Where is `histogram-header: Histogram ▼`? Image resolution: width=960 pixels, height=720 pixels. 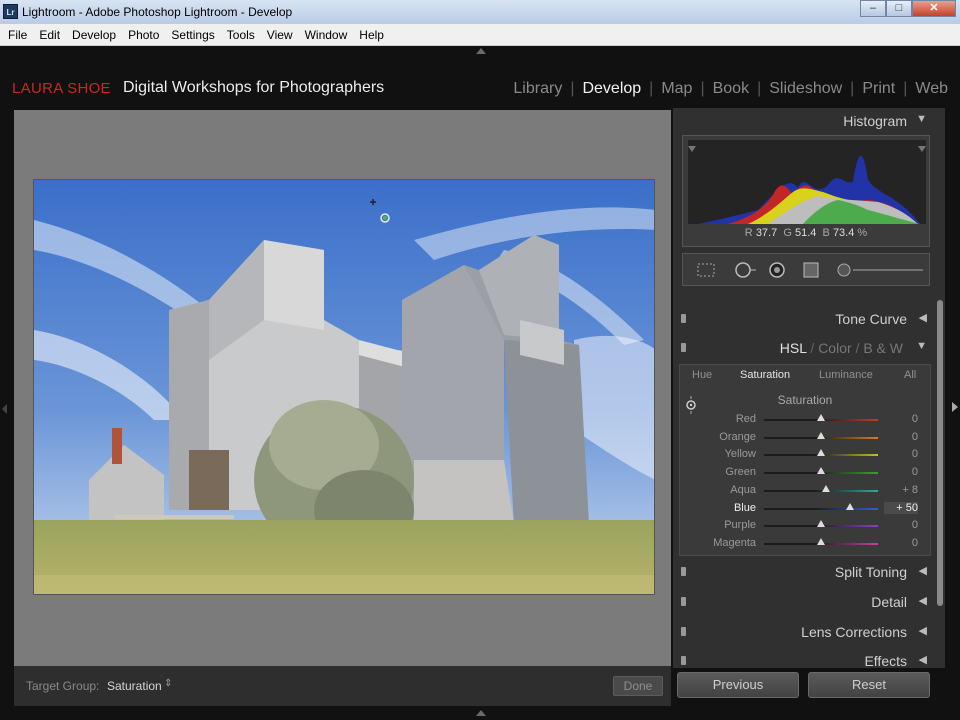
histogram-header: Histogram ▼ is located at coordinates (805, 121).